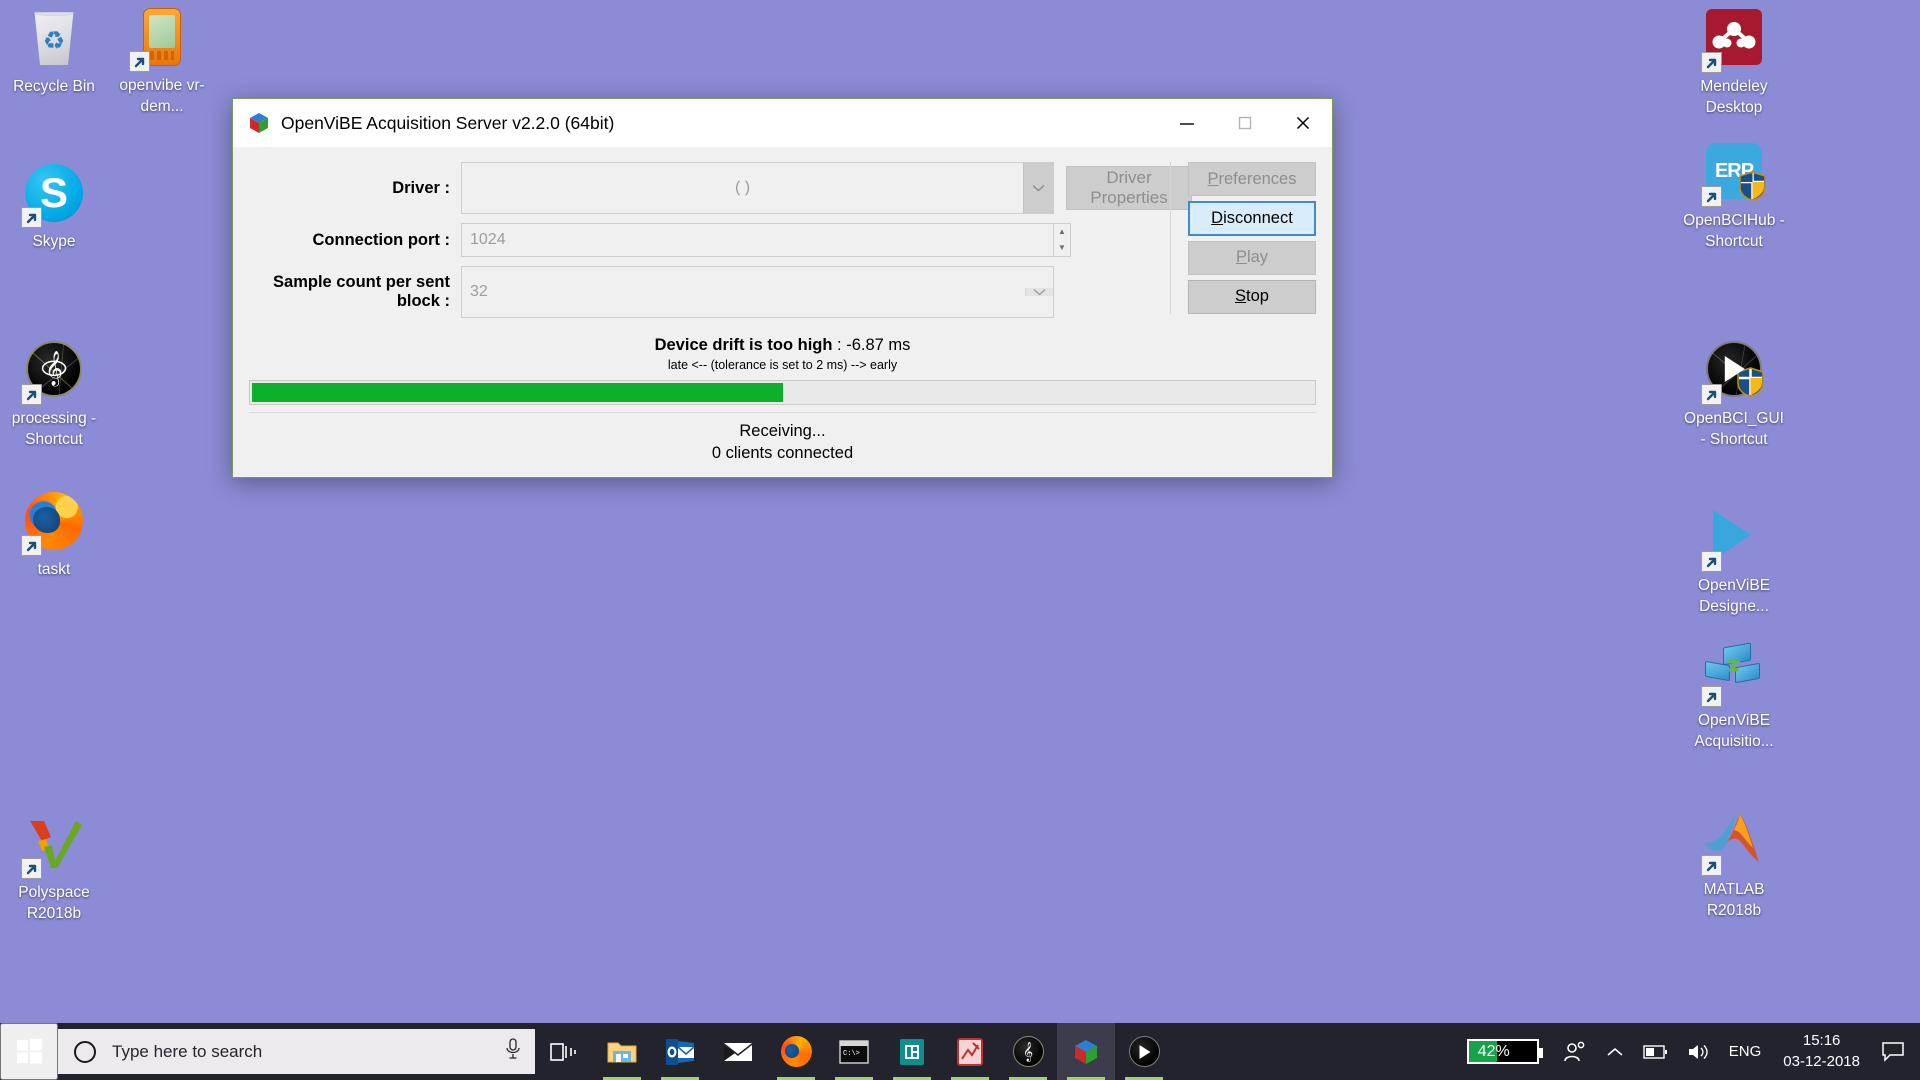  Describe the element at coordinates (1698, 1051) in the screenshot. I see `volume-icon` at that location.